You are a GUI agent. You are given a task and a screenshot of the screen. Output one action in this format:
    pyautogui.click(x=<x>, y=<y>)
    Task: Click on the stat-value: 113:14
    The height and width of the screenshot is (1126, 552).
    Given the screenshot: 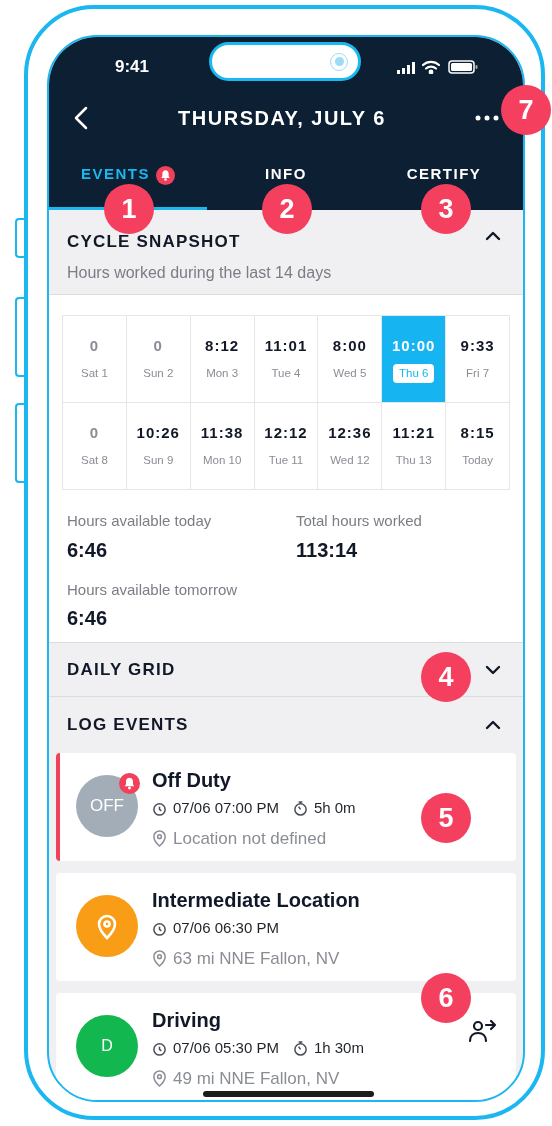 What is the action you would take?
    pyautogui.click(x=327, y=550)
    